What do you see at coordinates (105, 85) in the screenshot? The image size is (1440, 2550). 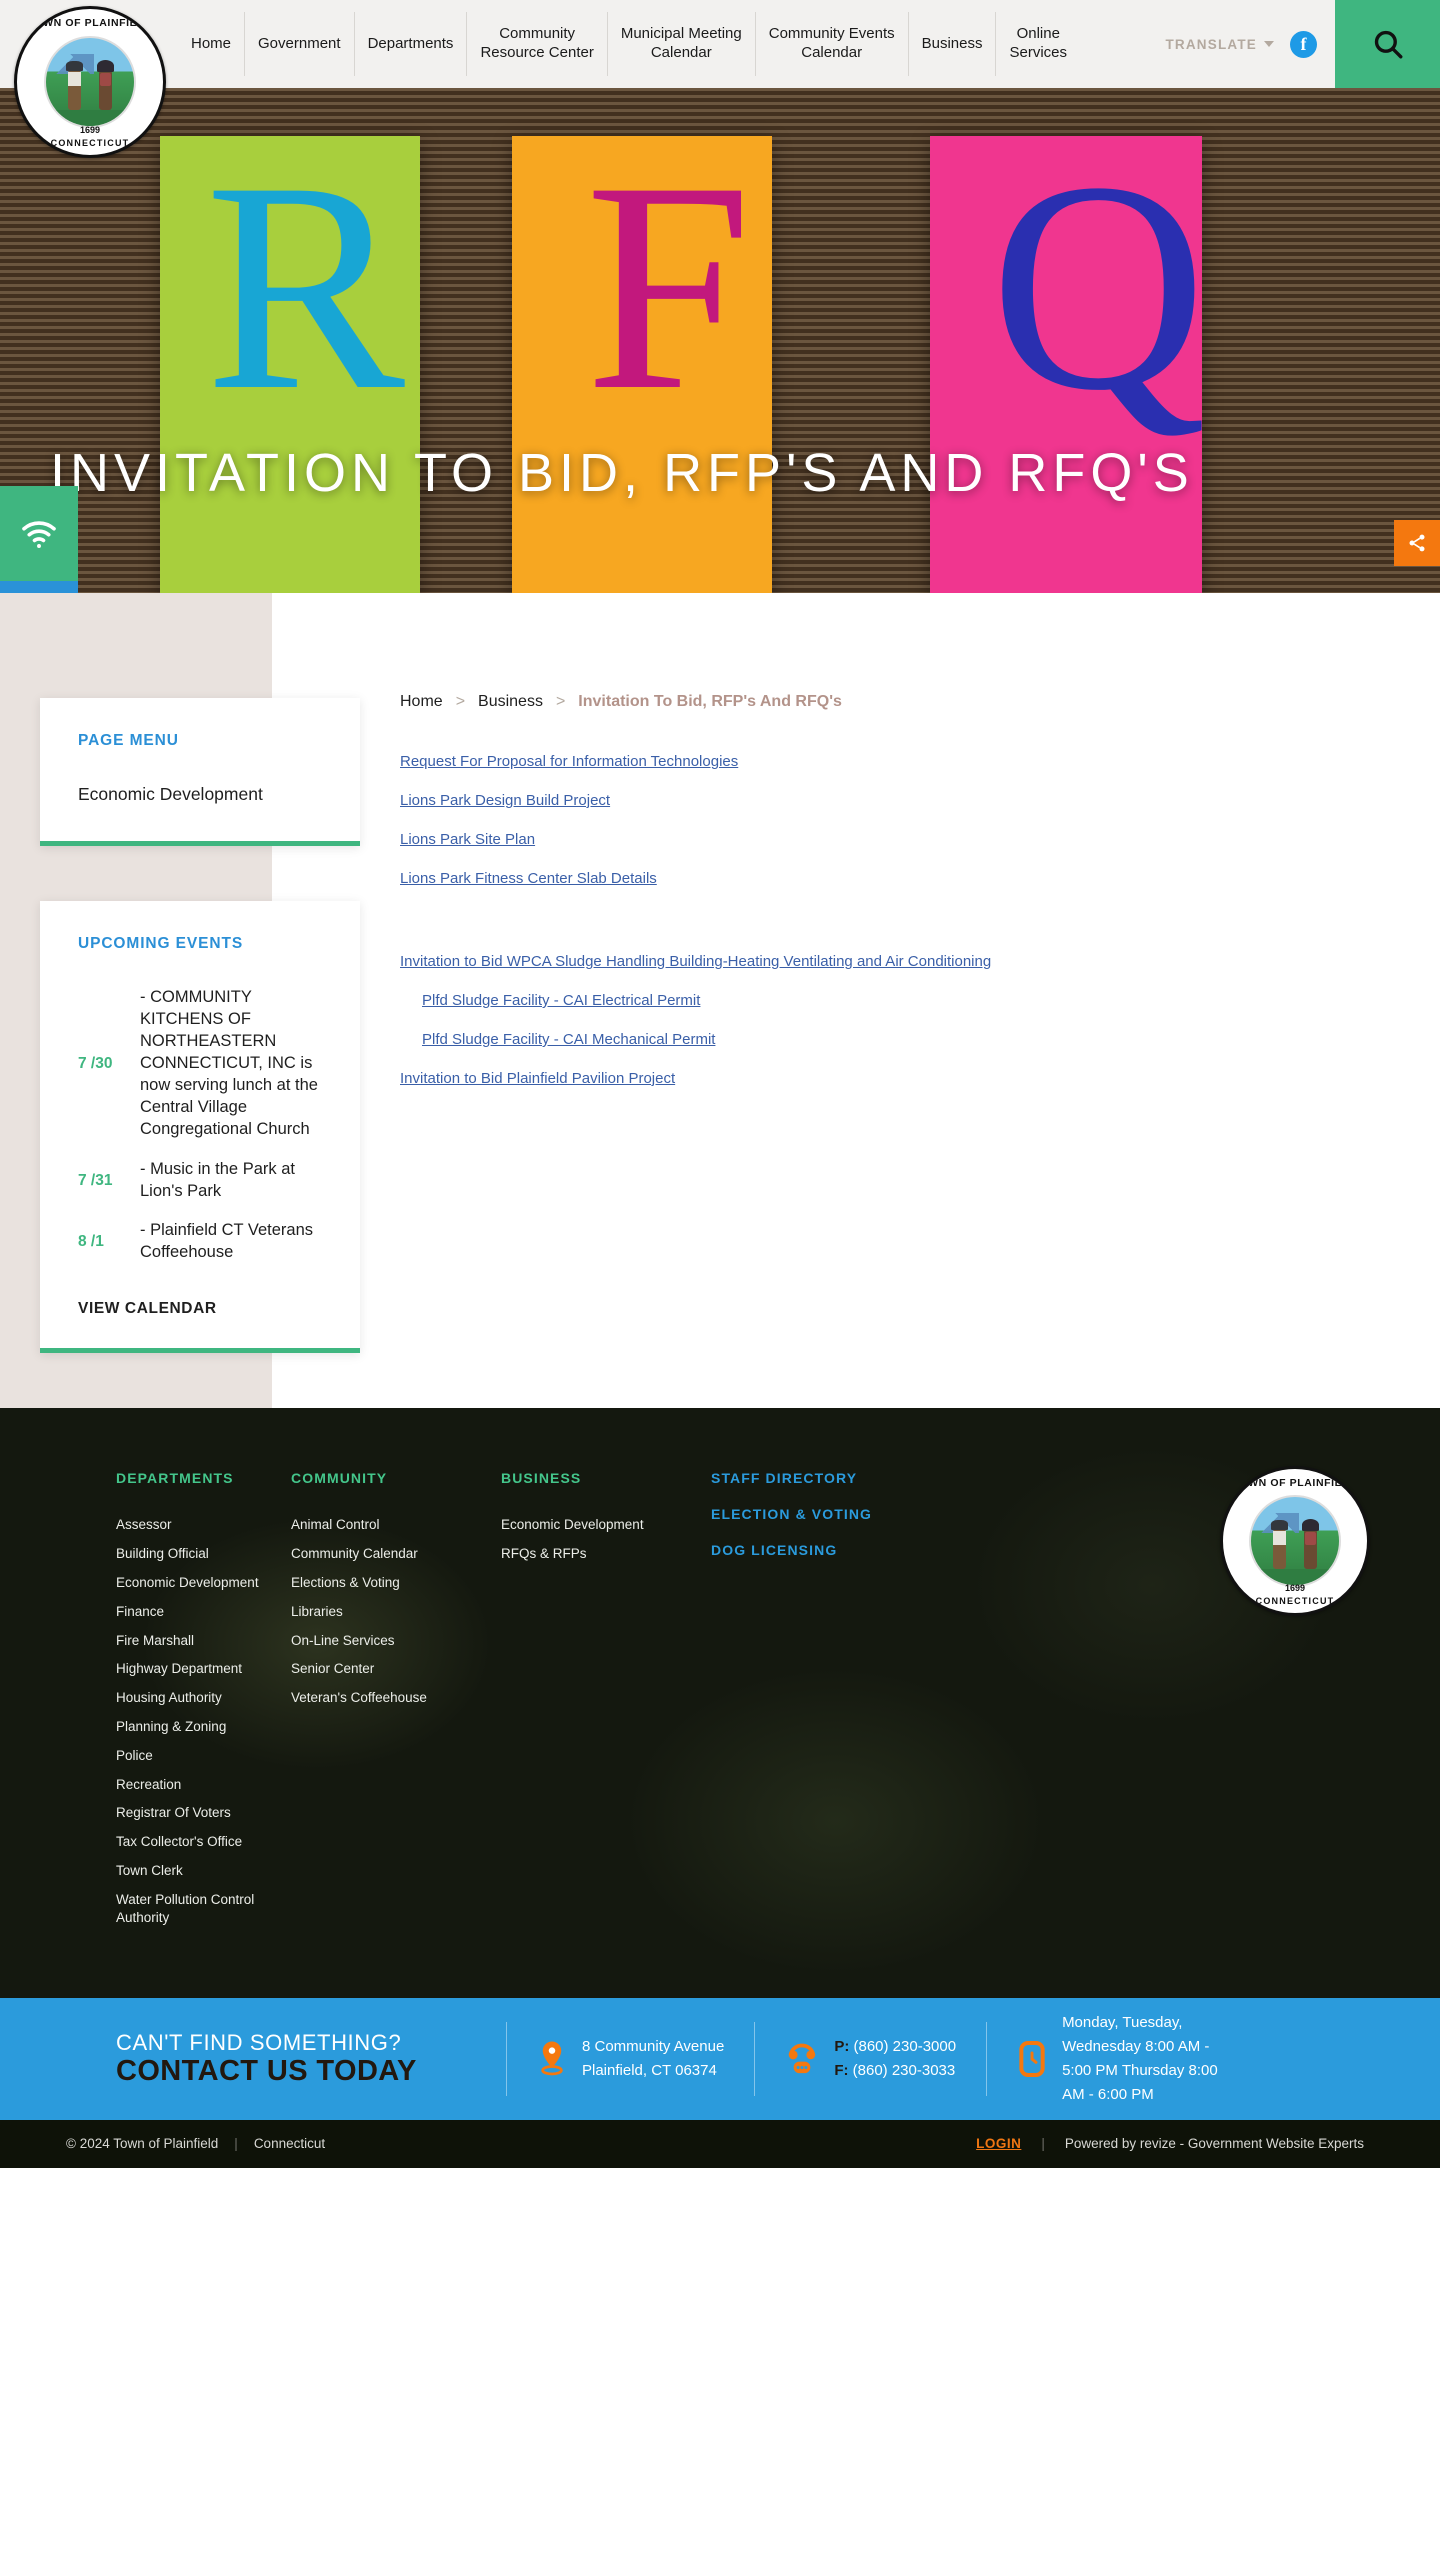 I see `seal-native-figure` at bounding box center [105, 85].